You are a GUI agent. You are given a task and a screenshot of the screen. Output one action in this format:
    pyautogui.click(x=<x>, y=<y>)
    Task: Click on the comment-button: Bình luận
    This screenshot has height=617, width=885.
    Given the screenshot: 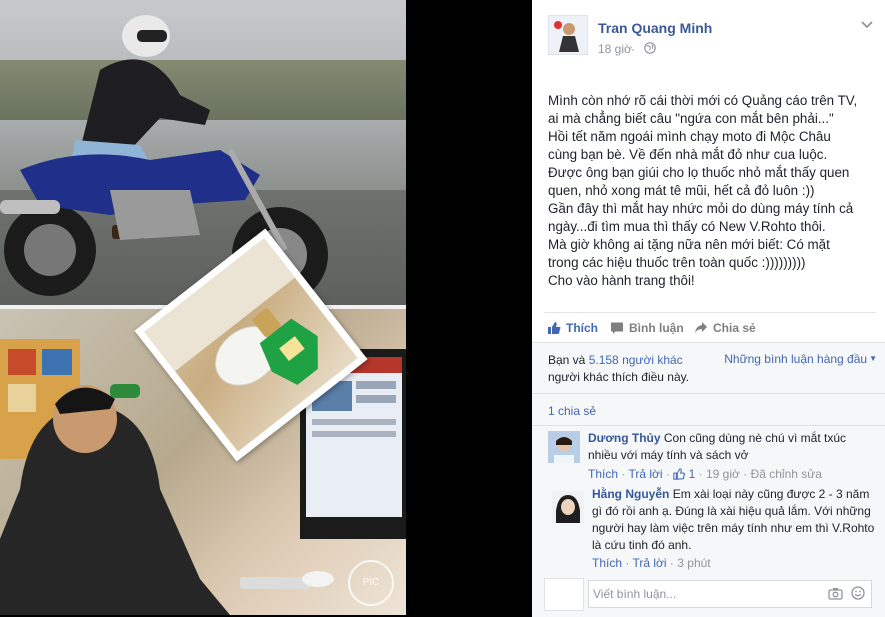 What is the action you would take?
    pyautogui.click(x=647, y=328)
    